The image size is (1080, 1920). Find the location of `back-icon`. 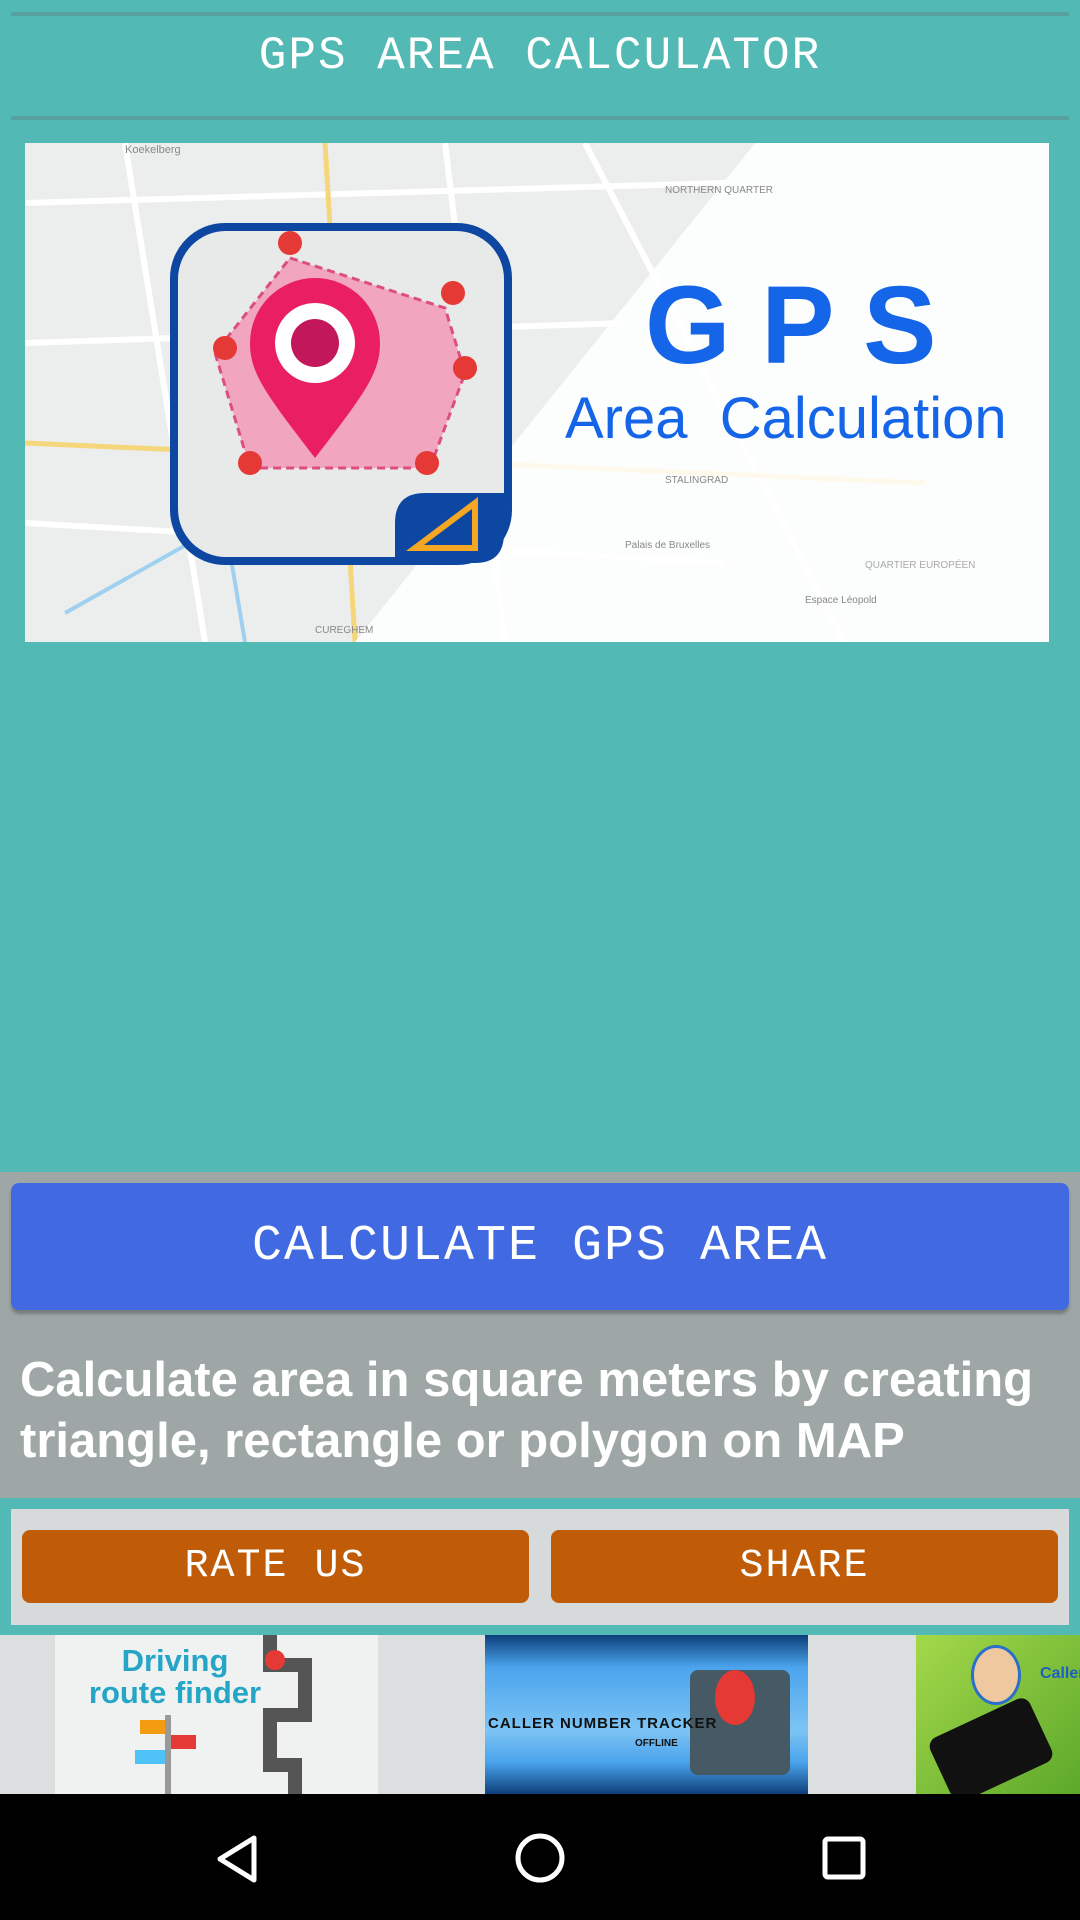

back-icon is located at coordinates (237, 1859).